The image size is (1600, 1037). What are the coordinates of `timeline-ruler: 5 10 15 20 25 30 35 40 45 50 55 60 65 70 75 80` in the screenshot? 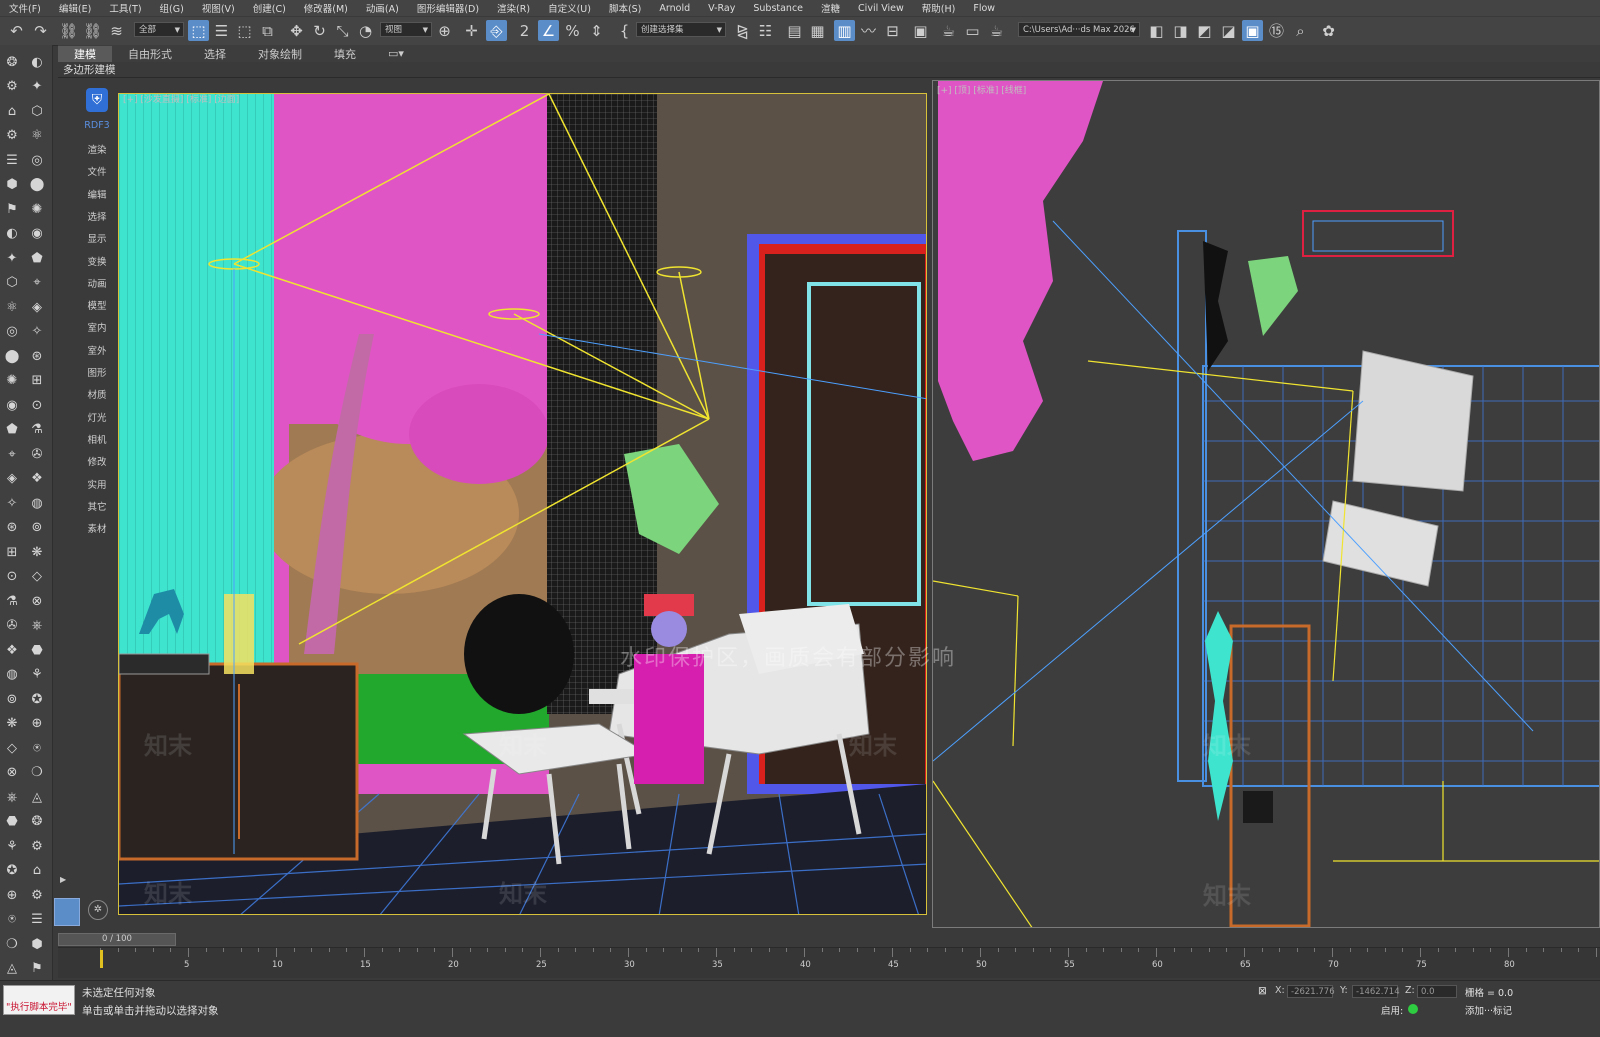 It's located at (829, 962).